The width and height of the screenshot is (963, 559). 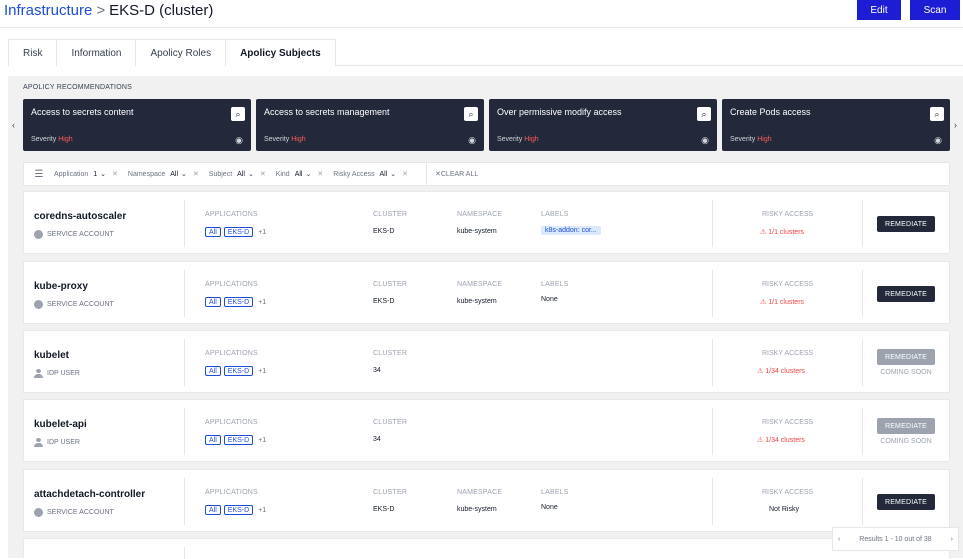 What do you see at coordinates (370, 174) in the screenshot?
I see `filter-risky-access: Risky Access All ⌄ ✕` at bounding box center [370, 174].